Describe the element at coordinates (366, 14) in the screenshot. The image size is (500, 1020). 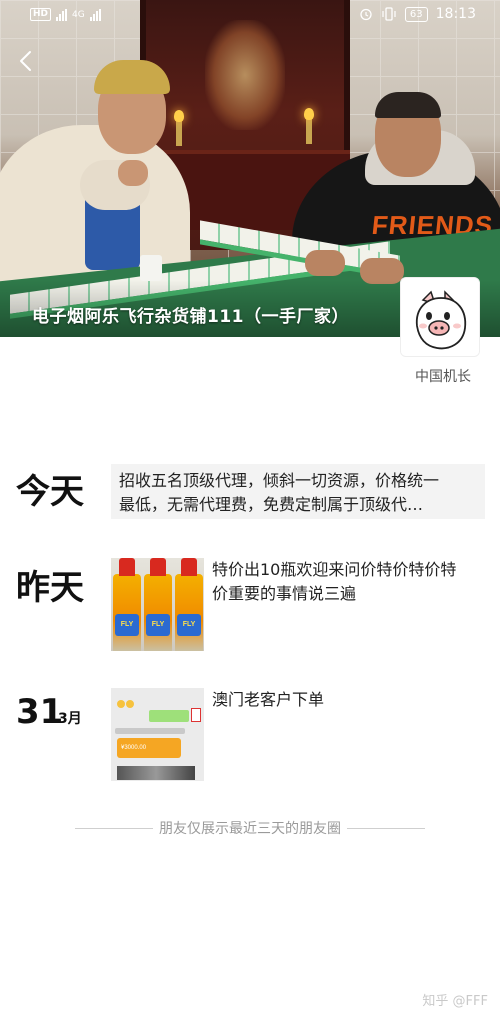
I see `alarm-icon` at that location.